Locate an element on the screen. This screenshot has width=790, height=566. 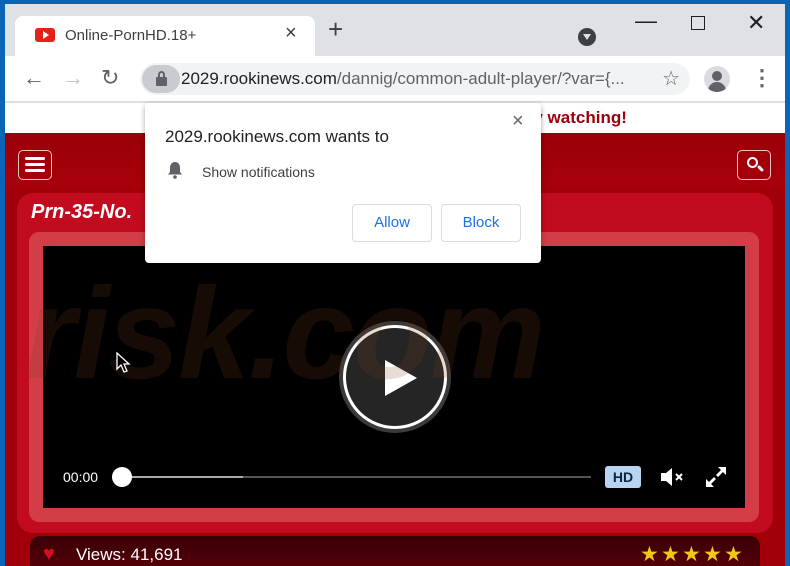
bookmark-star-icon: ☆ is located at coordinates (671, 78).